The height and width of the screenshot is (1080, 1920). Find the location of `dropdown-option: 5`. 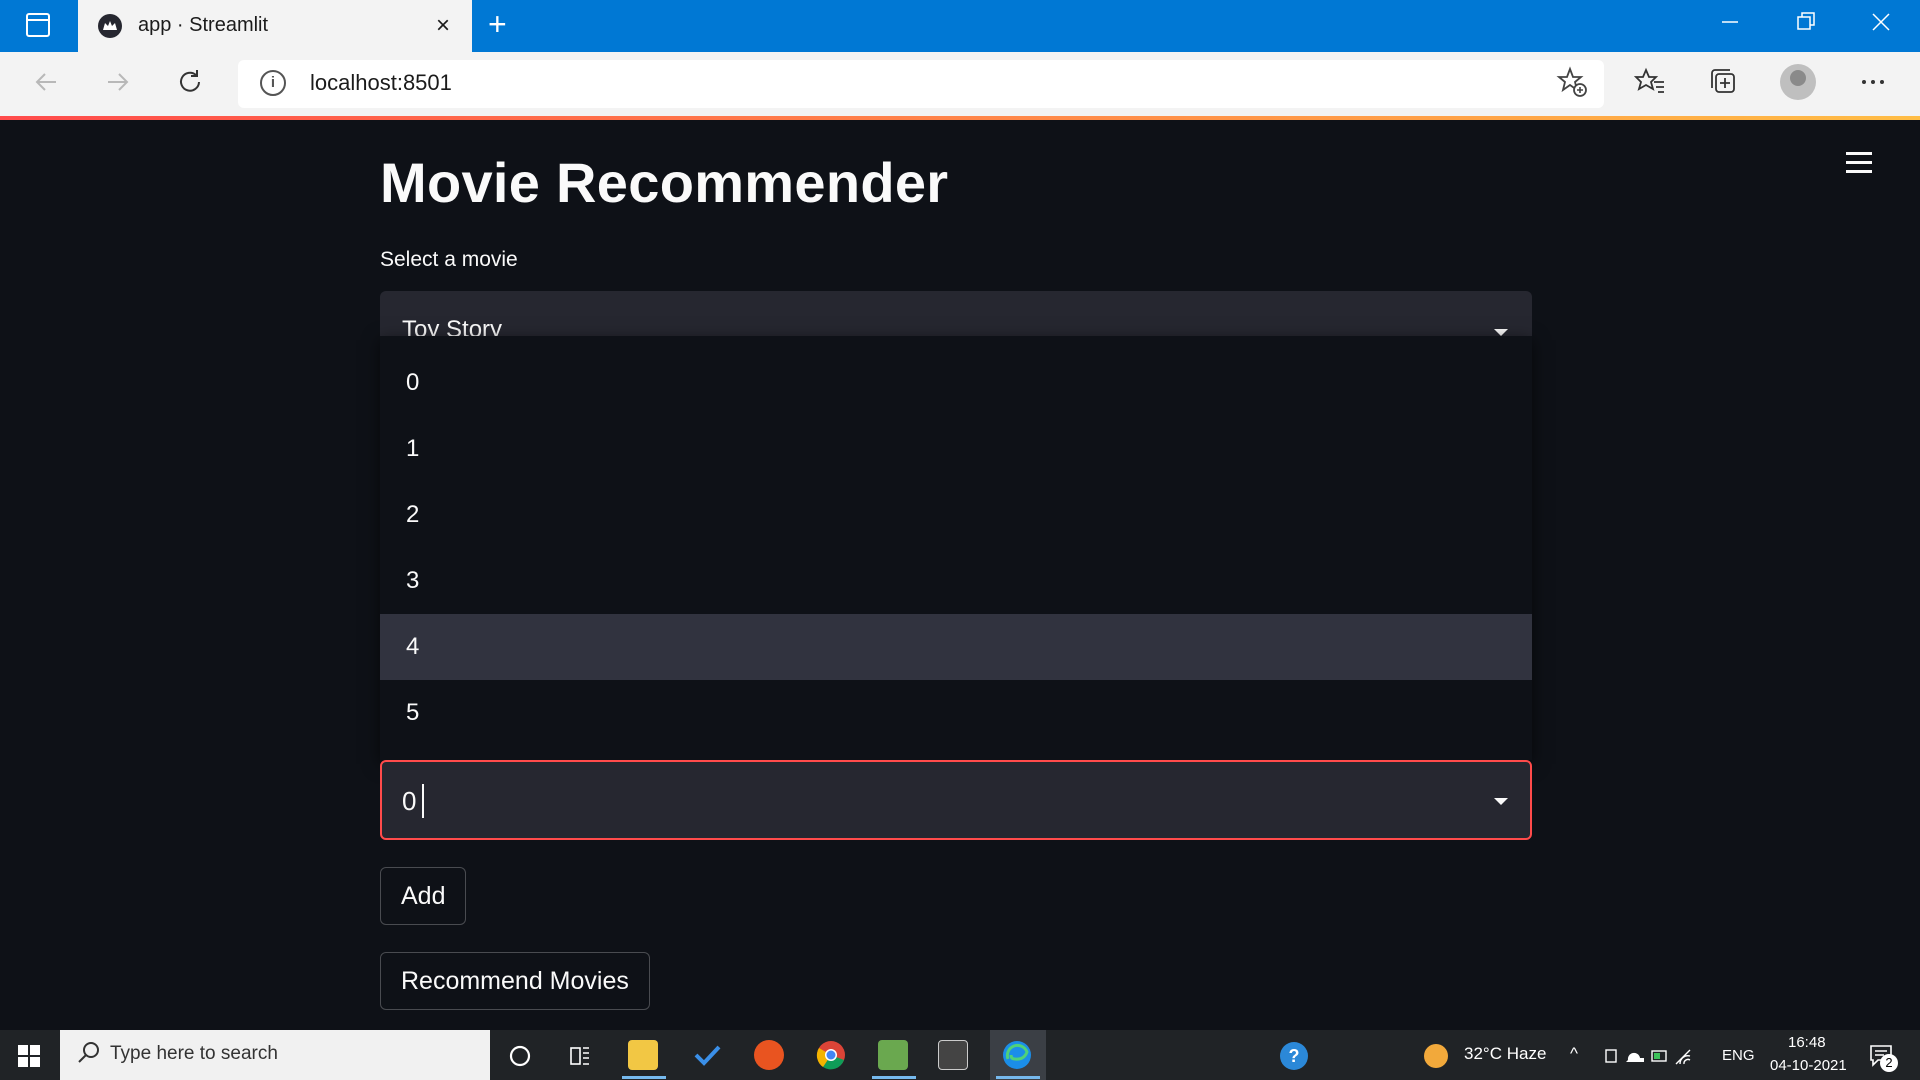

dropdown-option: 5 is located at coordinates (956, 713).